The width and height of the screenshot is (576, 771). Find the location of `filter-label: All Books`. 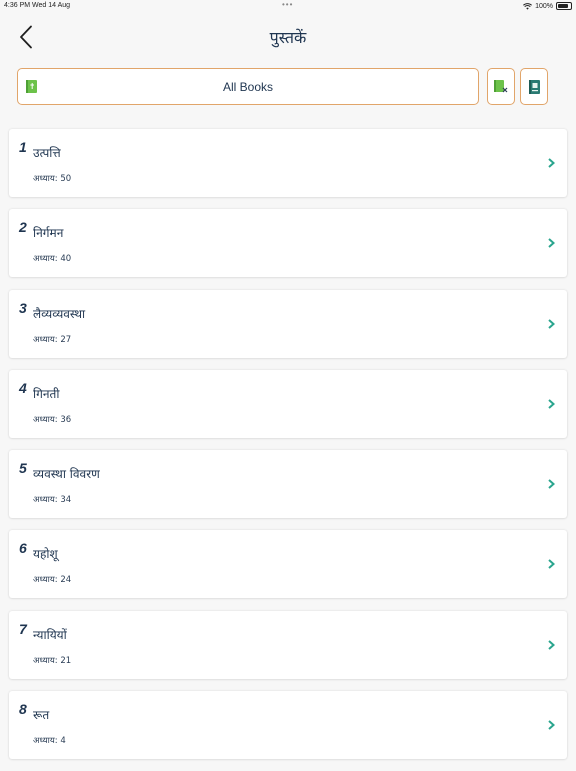

filter-label: All Books is located at coordinates (248, 87).